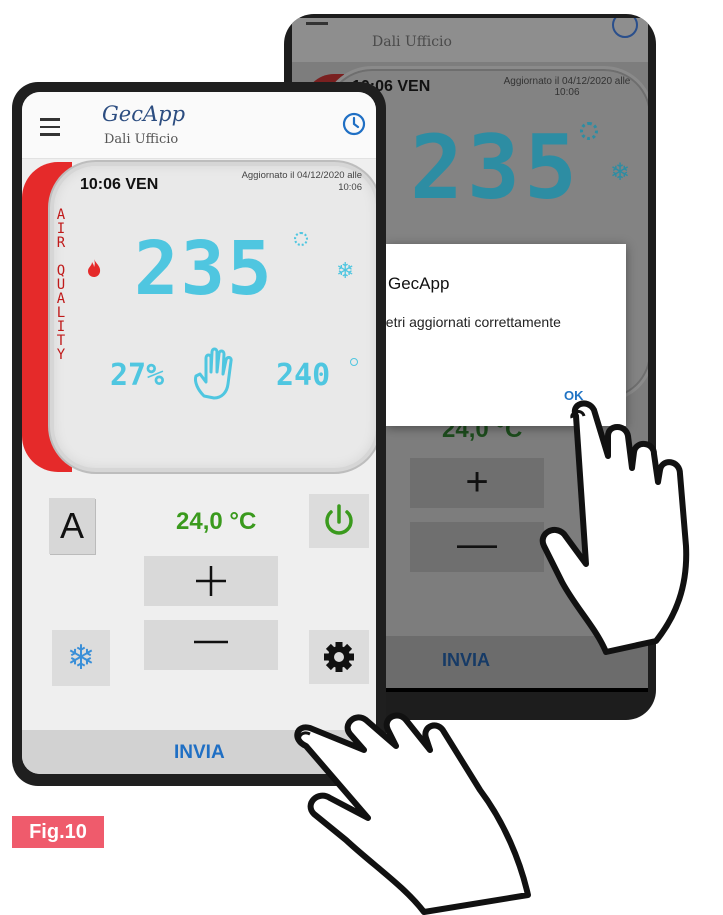 This screenshot has height=915, width=723. What do you see at coordinates (72, 526) in the screenshot?
I see `mode-auto-button: A` at bounding box center [72, 526].